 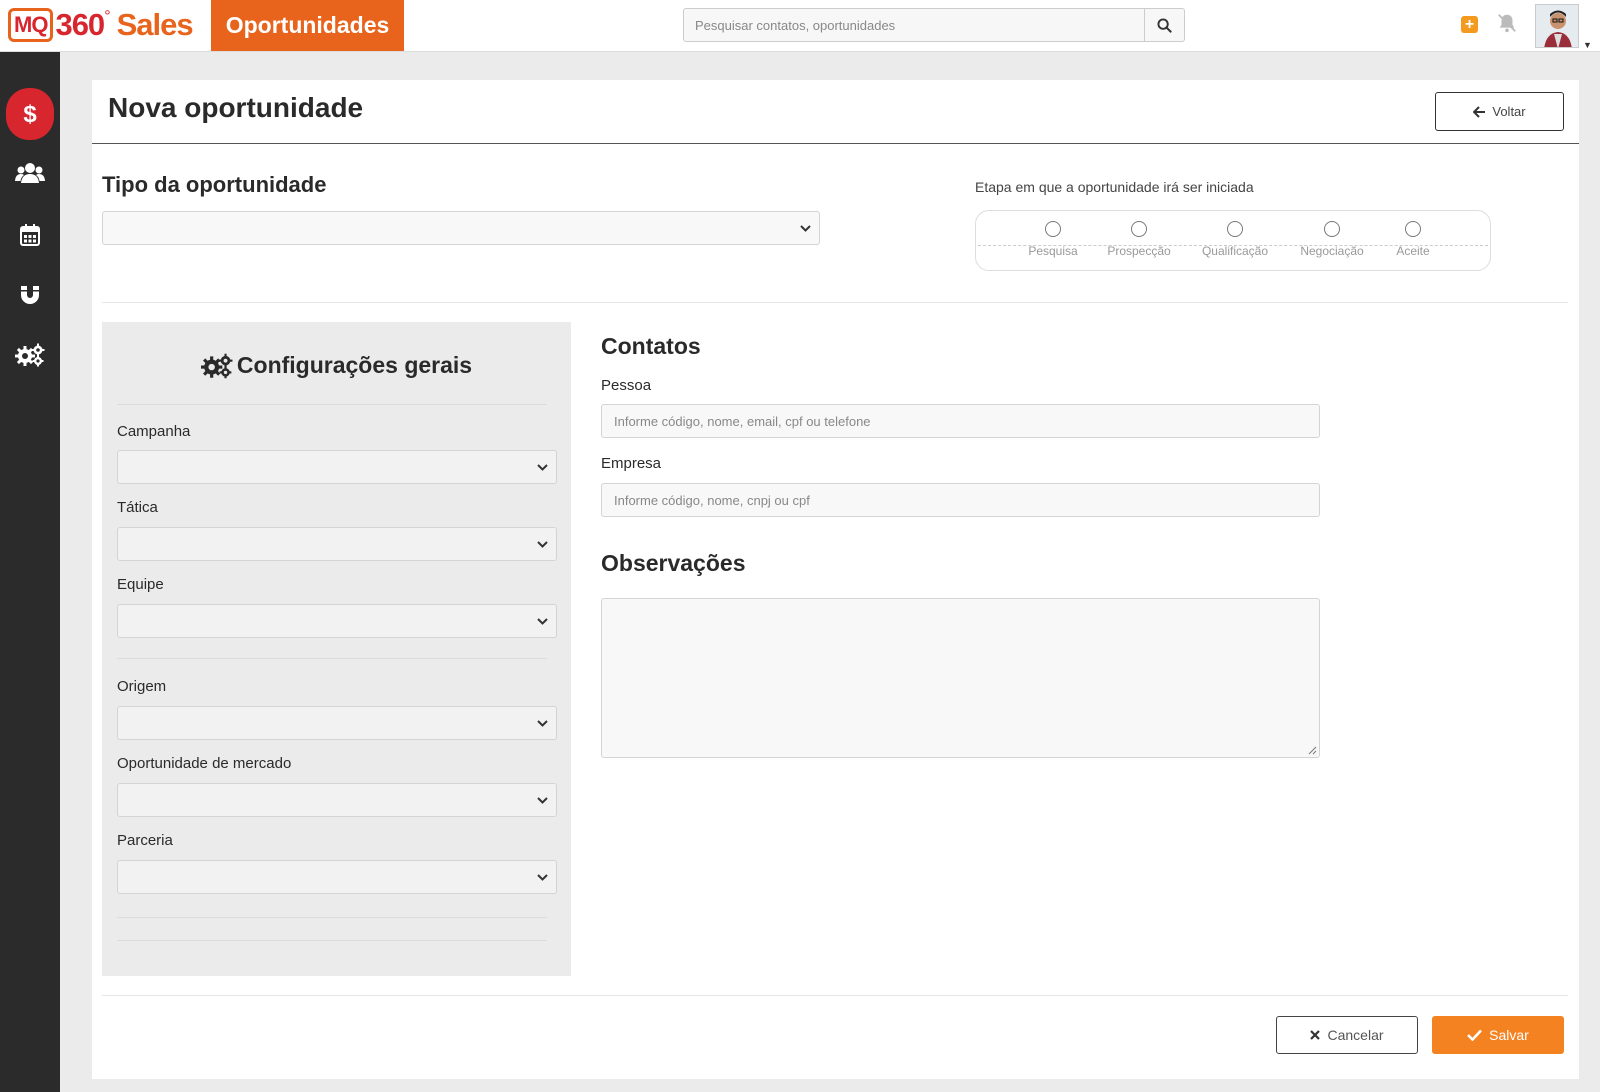 I want to click on avatar, so click(x=1557, y=26).